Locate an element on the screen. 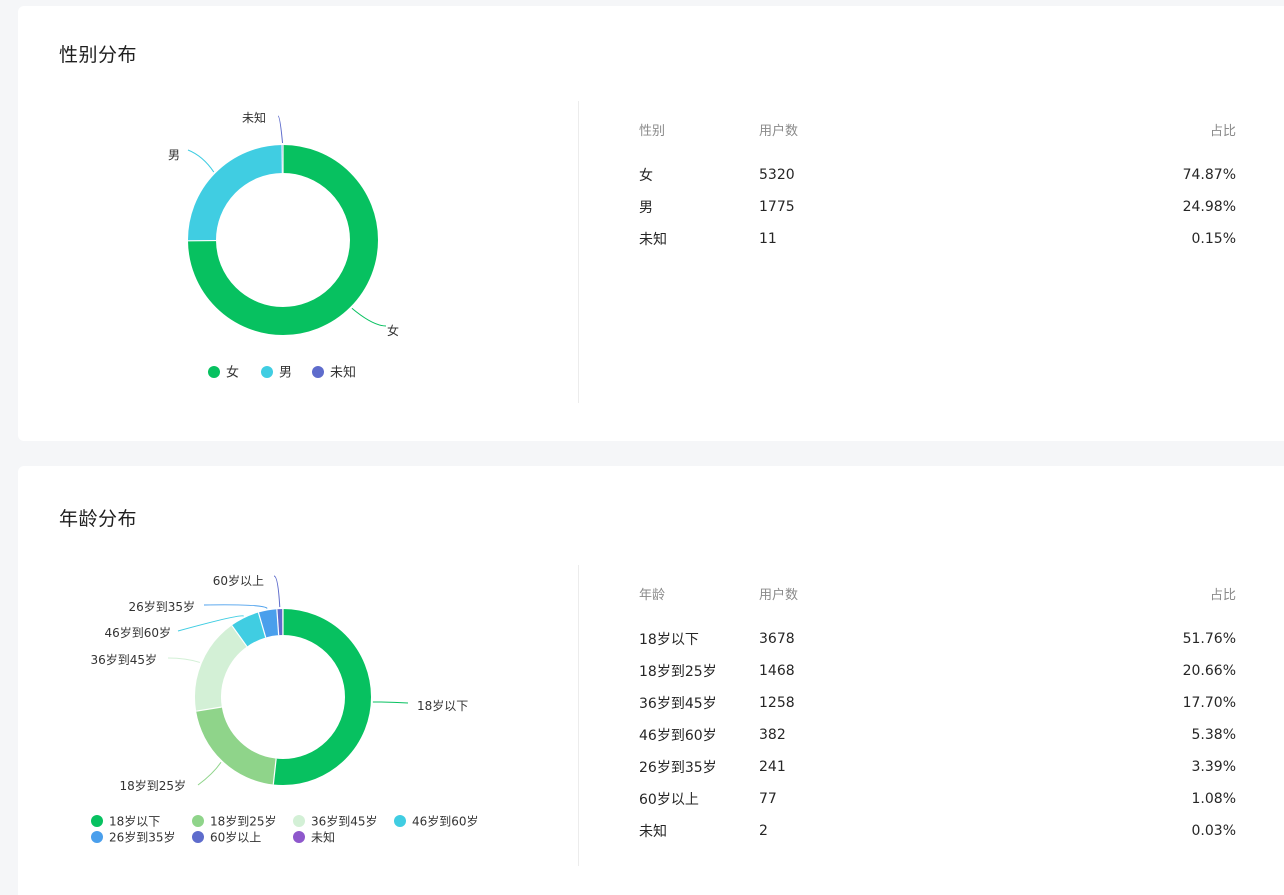 The height and width of the screenshot is (895, 1284). table-header-row: 年龄 用户数 占比 is located at coordinates (937, 603).